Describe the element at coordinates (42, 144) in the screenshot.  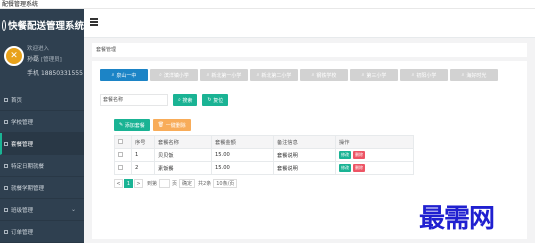
I see `sidebar-item-meal: 套餐管理` at that location.